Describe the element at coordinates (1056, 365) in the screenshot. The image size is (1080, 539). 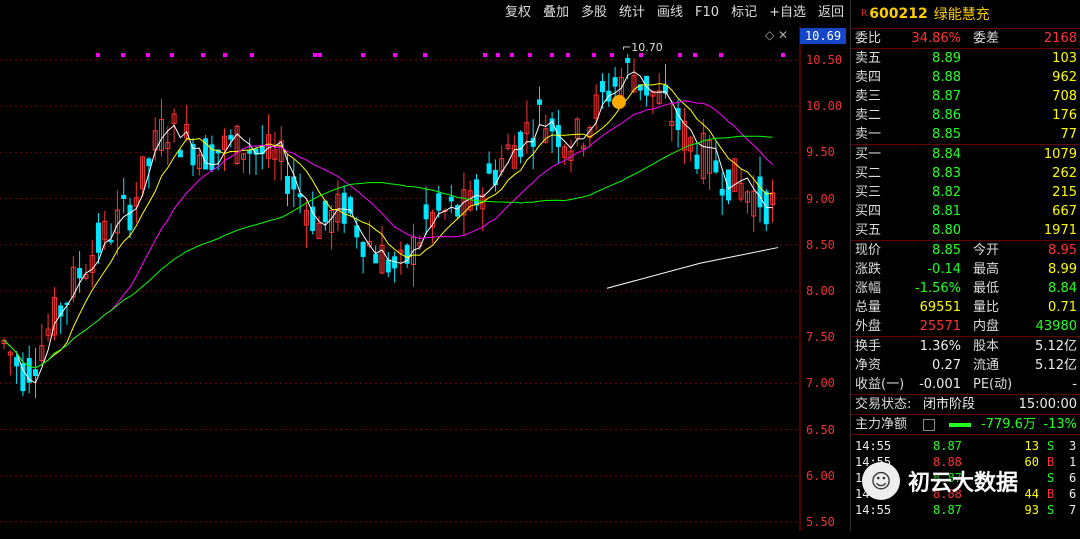
I see `quote-value-2: 5.12亿` at that location.